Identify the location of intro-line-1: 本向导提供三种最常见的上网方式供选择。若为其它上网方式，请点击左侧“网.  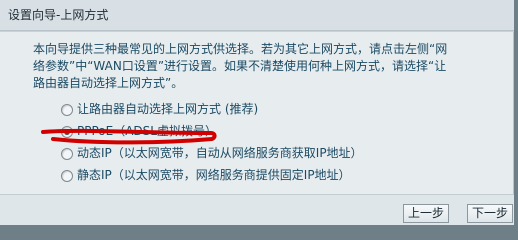
(240, 49).